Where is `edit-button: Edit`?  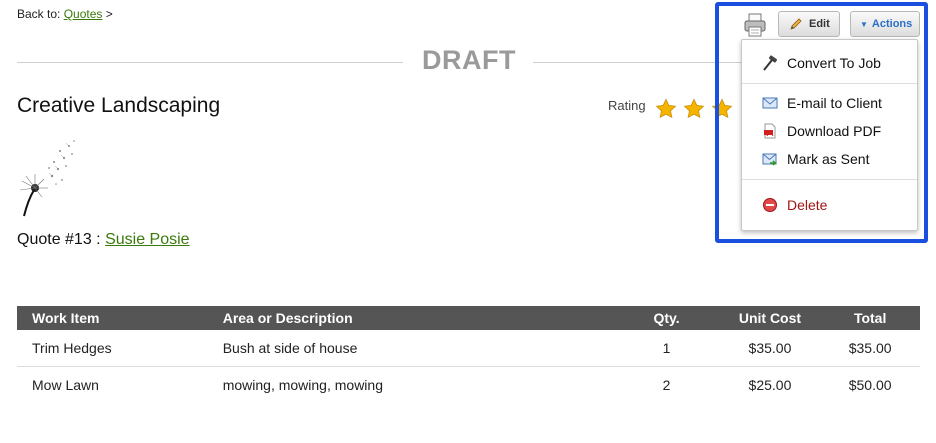
edit-button: Edit is located at coordinates (809, 24).